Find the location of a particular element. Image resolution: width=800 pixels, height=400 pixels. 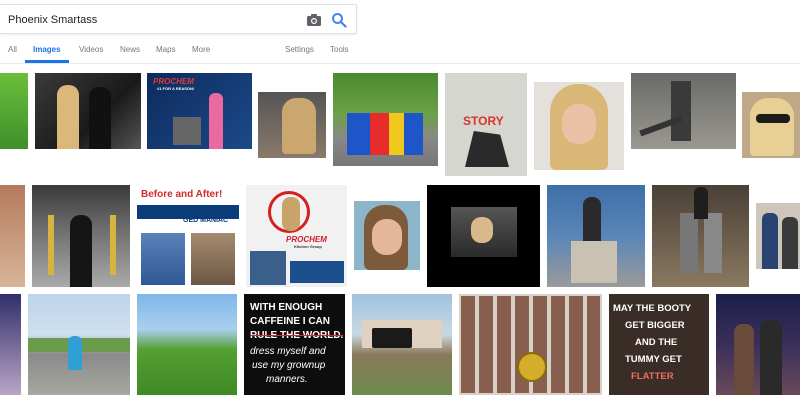

active-tab-indicator is located at coordinates (47, 61).